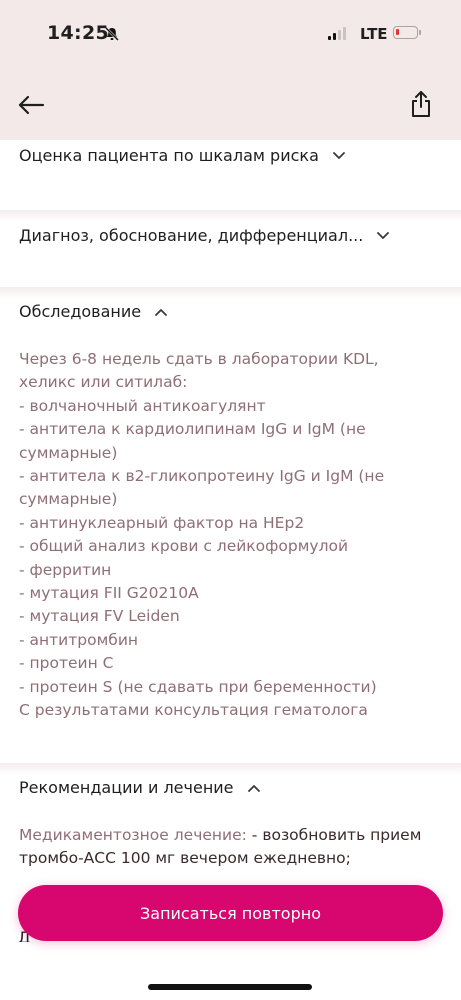 The image size is (461, 1000). Describe the element at coordinates (78, 33) in the screenshot. I see `status-time: 14:25` at that location.